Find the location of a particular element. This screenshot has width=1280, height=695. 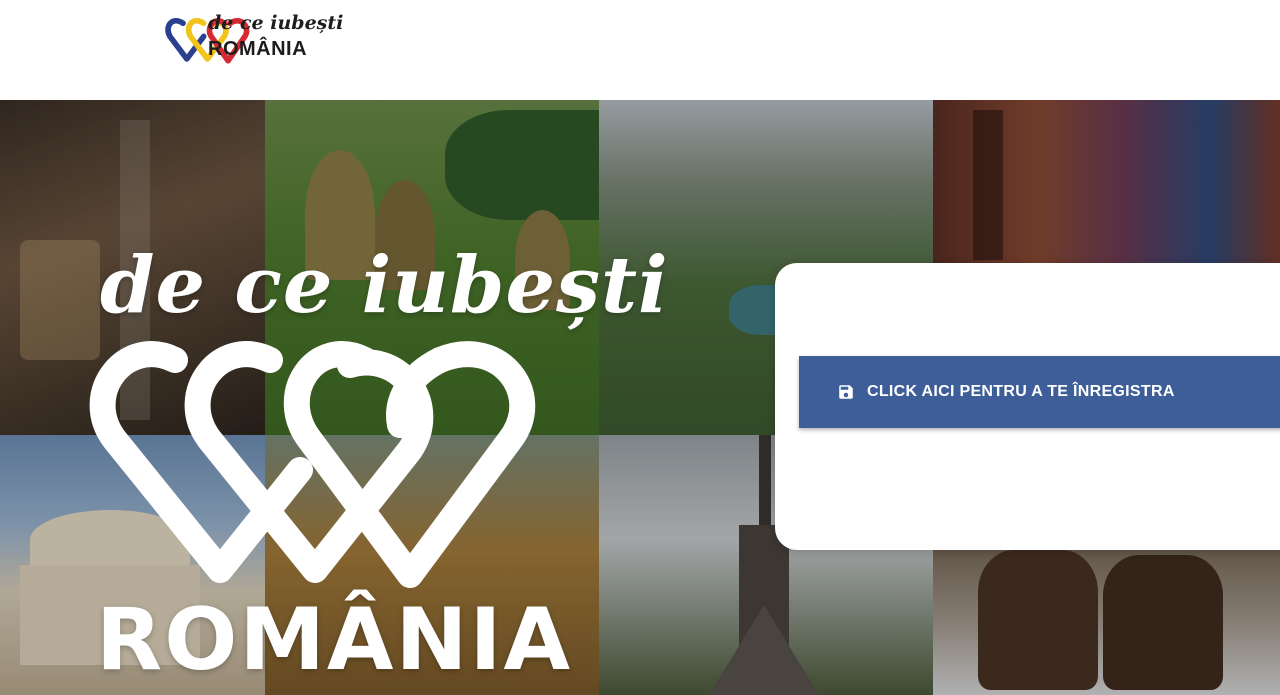

hero-hearts-icon is located at coordinates (312, 464).